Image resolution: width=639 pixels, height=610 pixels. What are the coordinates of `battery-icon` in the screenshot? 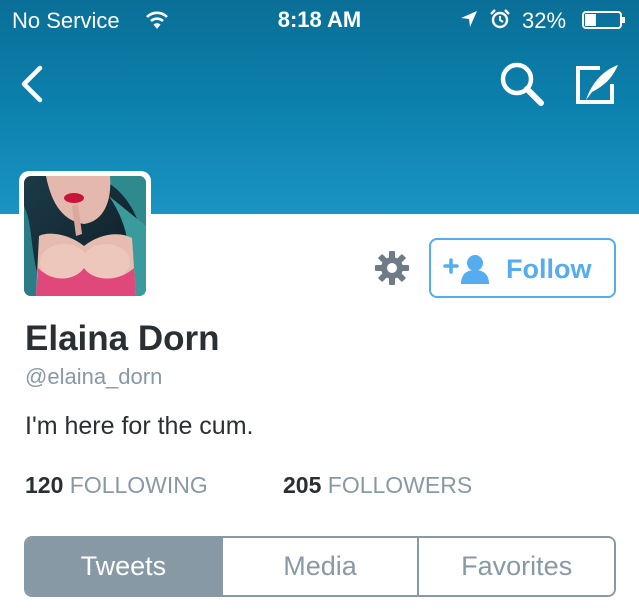 It's located at (603, 20).